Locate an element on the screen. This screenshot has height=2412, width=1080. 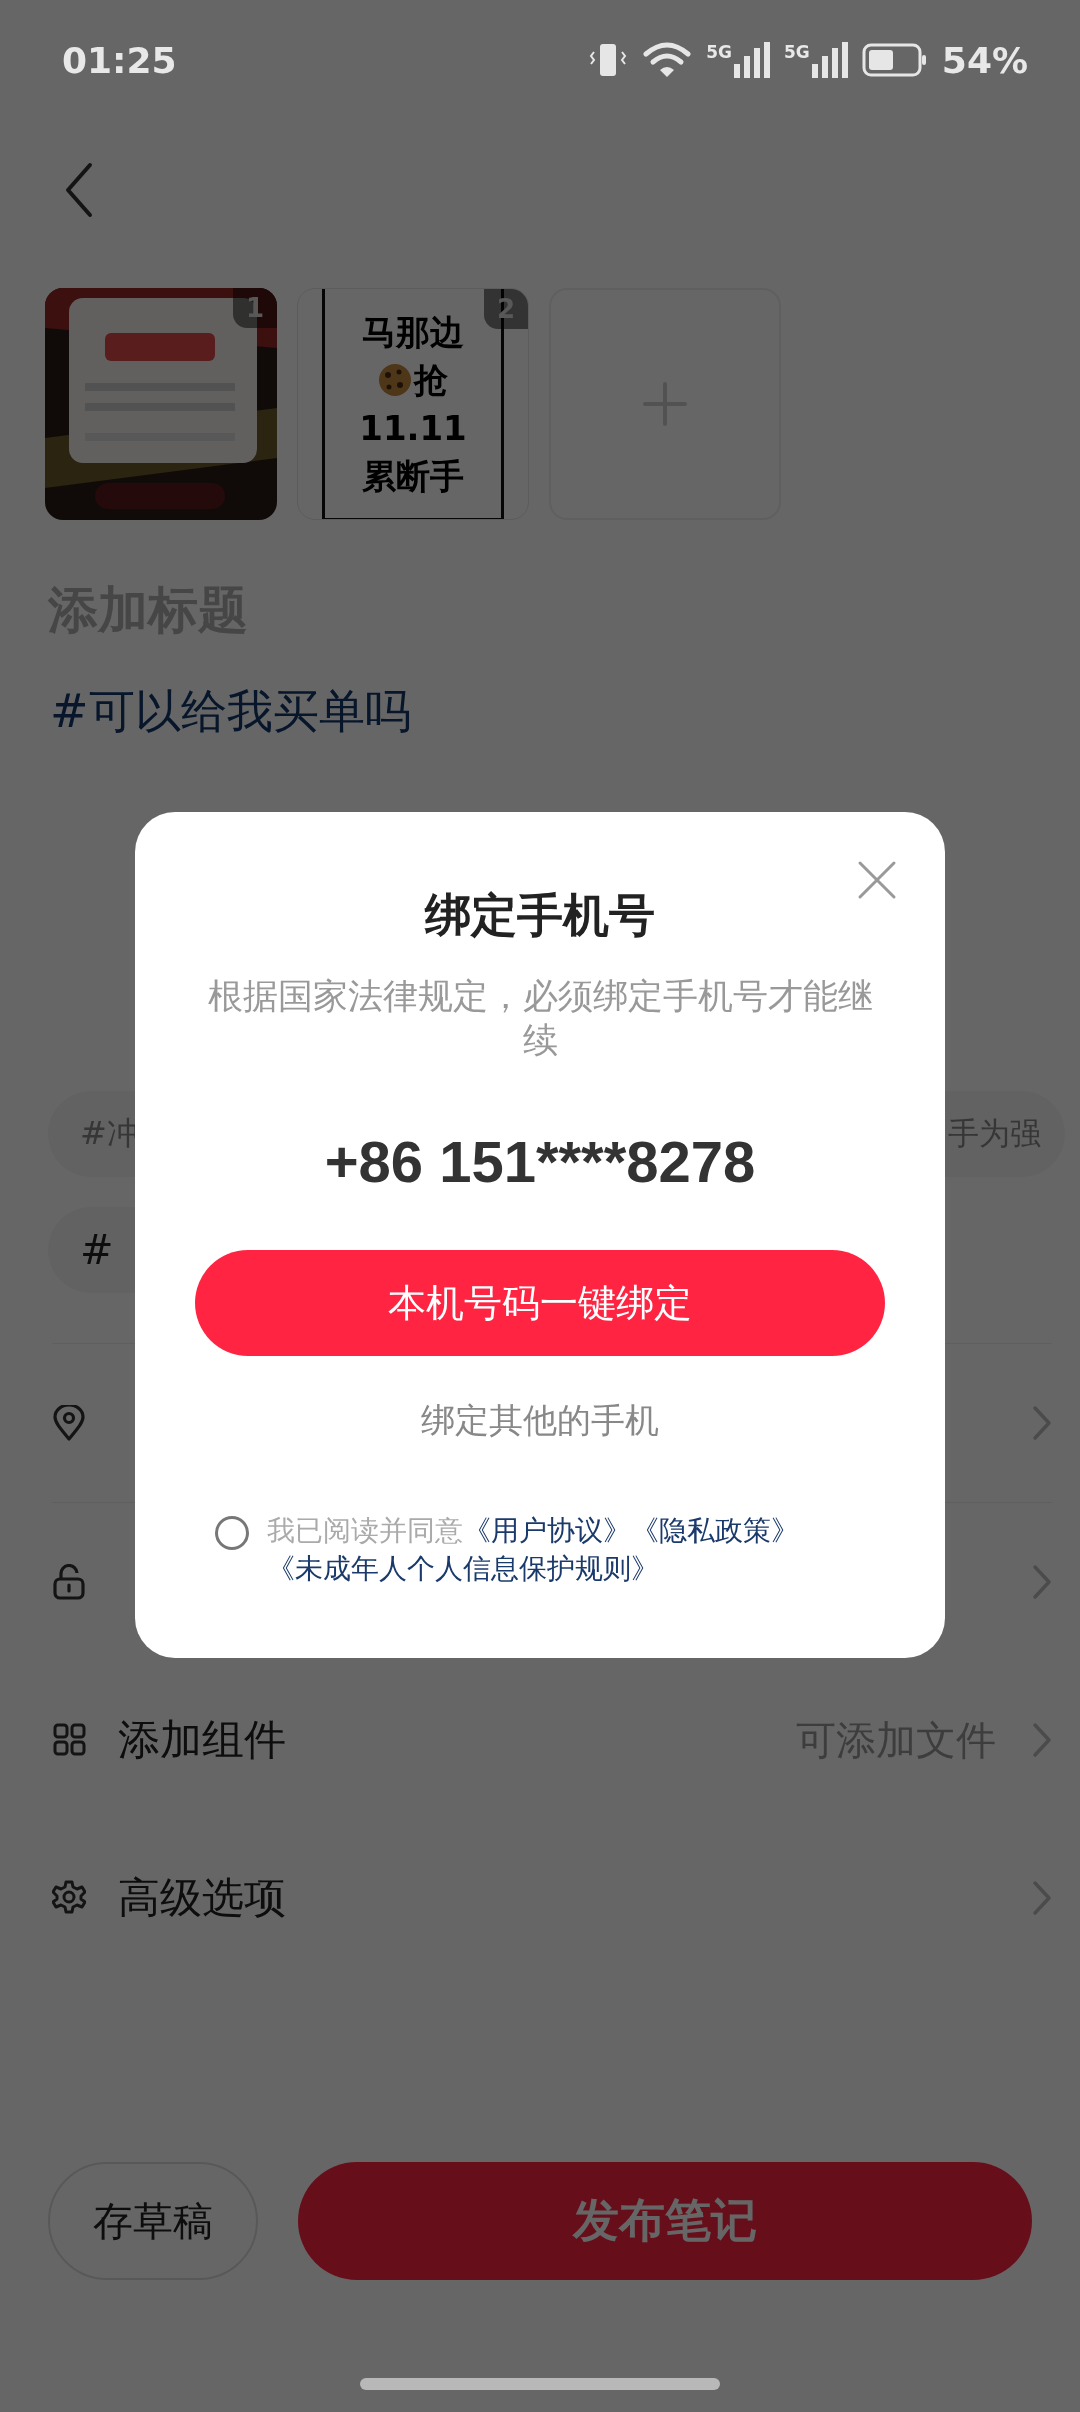
agreement-link: 《隐私政策》 is located at coordinates (715, 1530).